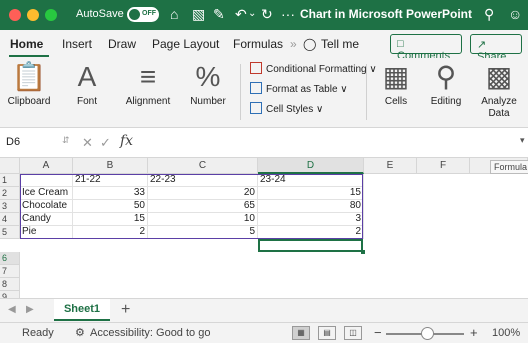 Image resolution: width=528 pixels, height=343 pixels. Describe the element at coordinates (427, 333) in the screenshot. I see `zoom-slider-thumb` at that location.